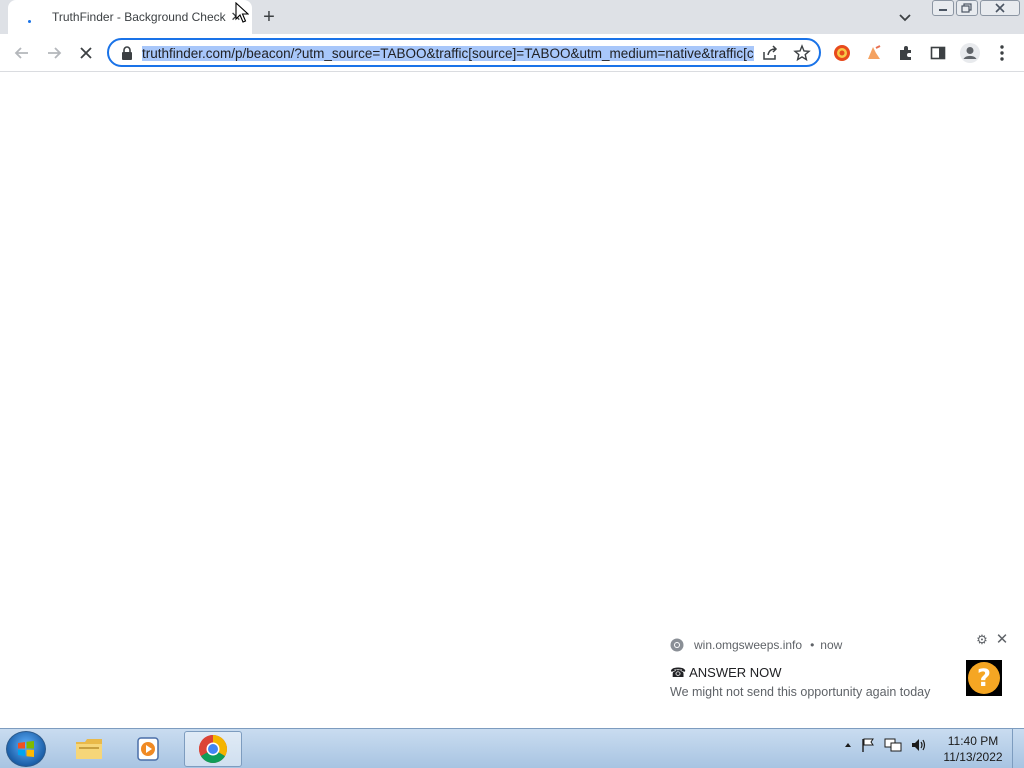 The height and width of the screenshot is (768, 1024). What do you see at coordinates (1002, 640) in the screenshot?
I see `notification-close-icon: ✕` at bounding box center [1002, 640].